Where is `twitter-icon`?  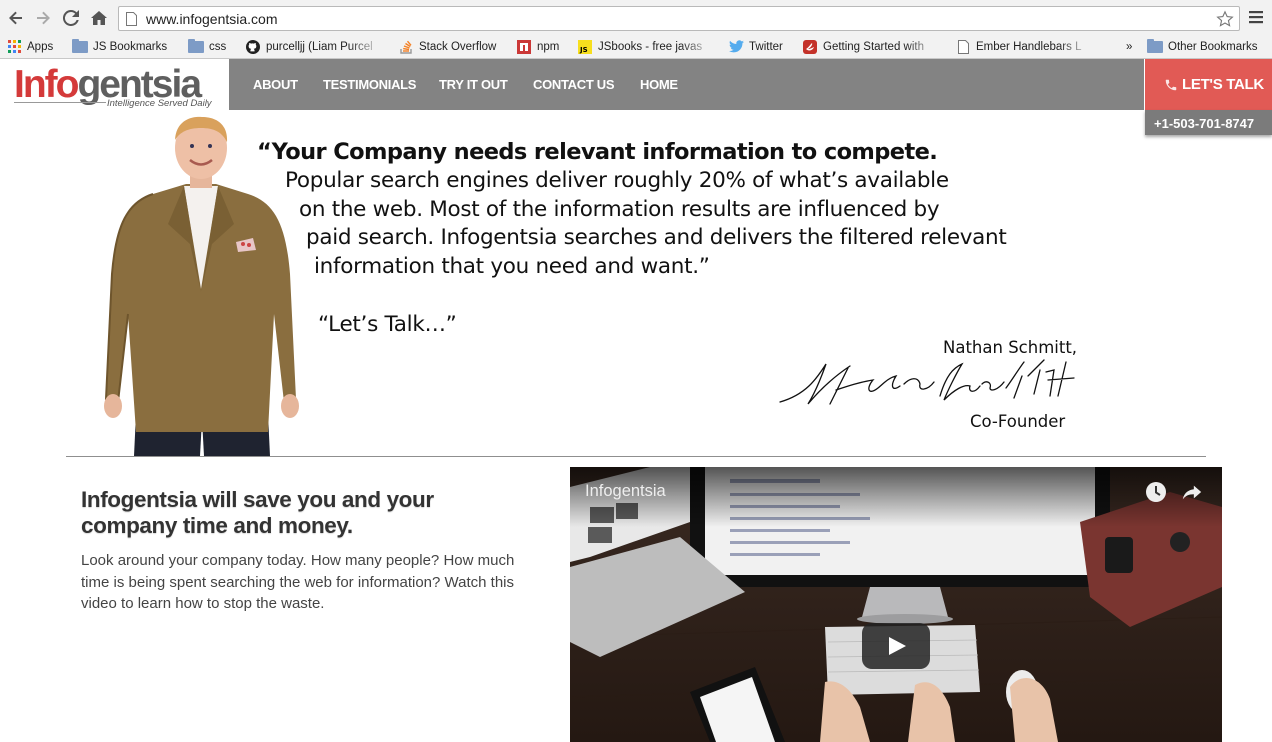
twitter-icon is located at coordinates (736, 47).